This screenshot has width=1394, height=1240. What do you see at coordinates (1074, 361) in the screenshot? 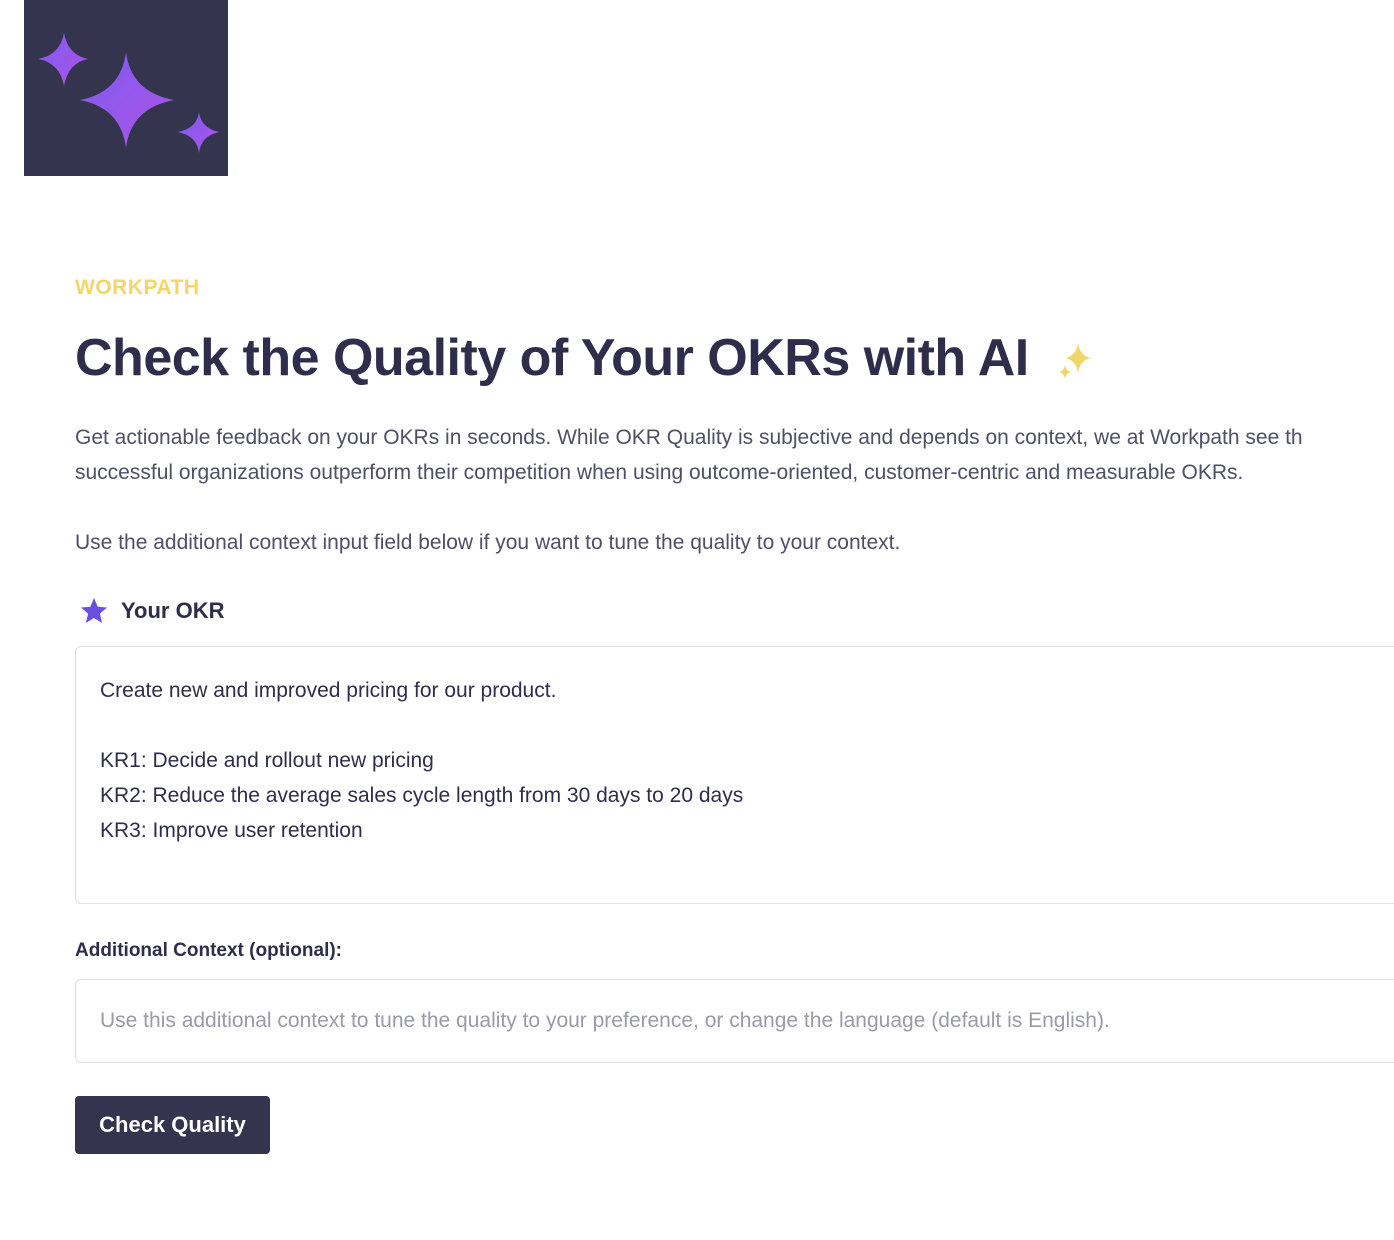
I see `sparkle-icon` at bounding box center [1074, 361].